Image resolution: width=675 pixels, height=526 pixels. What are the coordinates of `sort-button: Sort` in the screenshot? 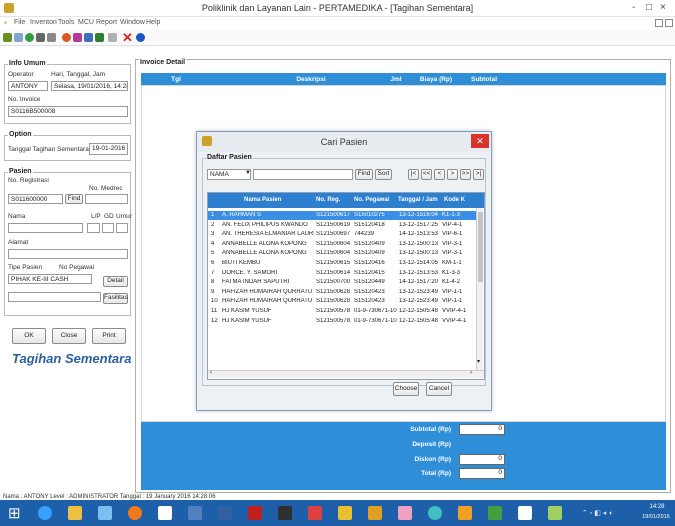 It's located at (383, 174).